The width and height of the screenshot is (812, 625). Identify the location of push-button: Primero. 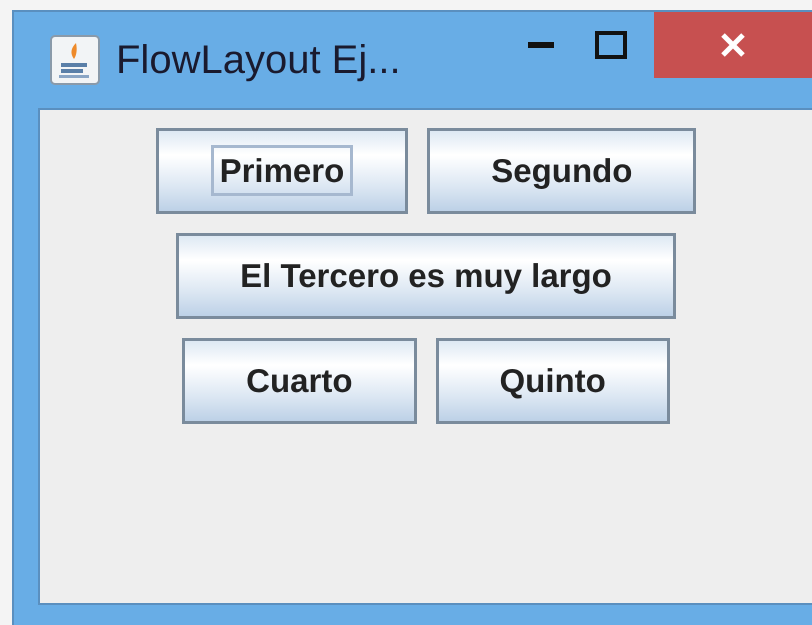
(282, 171).